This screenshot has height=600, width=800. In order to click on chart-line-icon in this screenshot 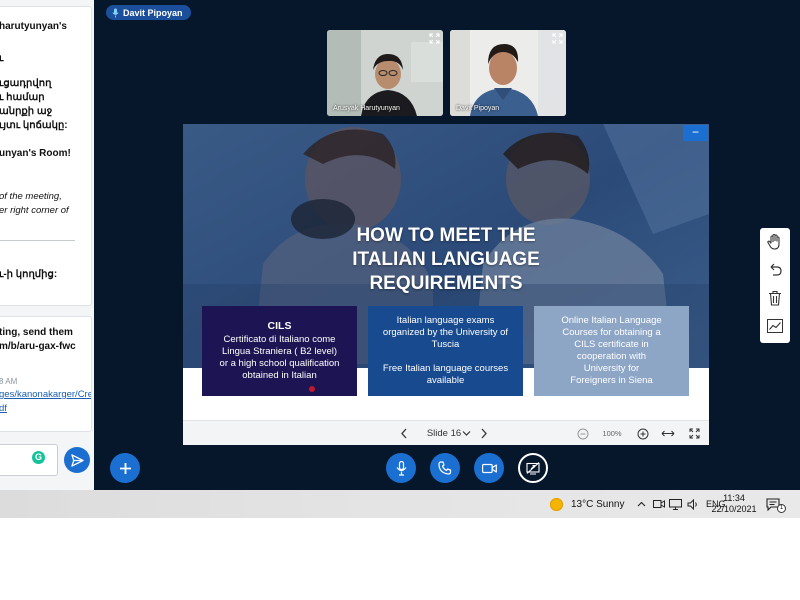, I will do `click(775, 326)`.